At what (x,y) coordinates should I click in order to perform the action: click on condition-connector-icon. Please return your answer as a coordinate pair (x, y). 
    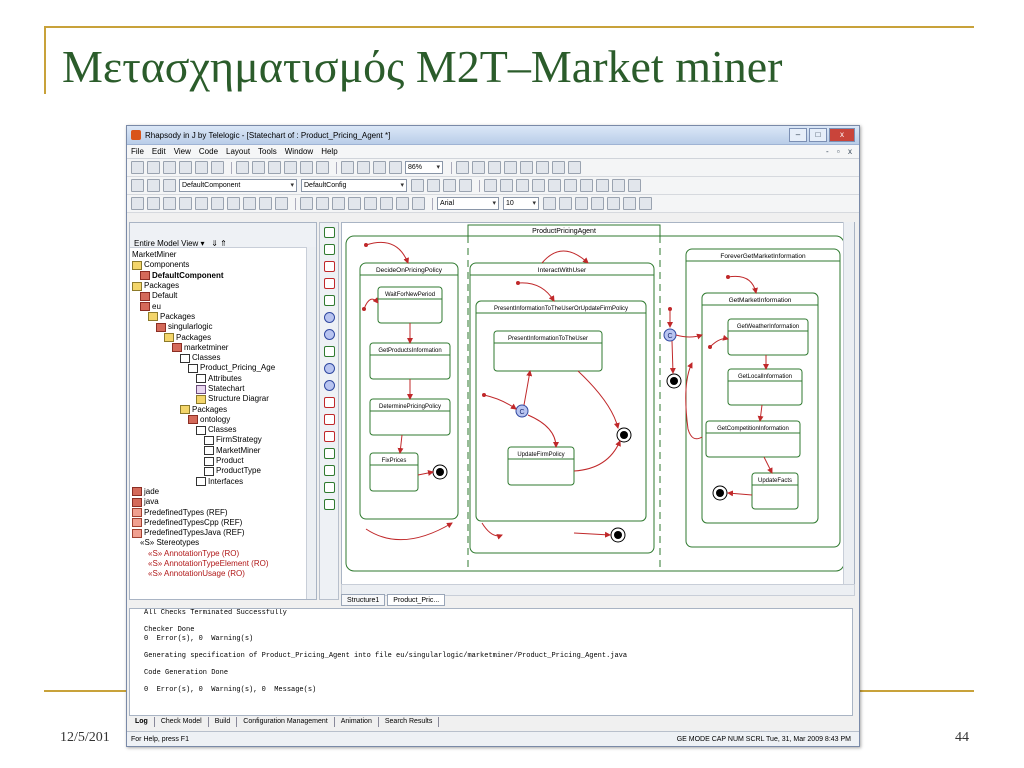
    Looking at the image, I should click on (329, 317).